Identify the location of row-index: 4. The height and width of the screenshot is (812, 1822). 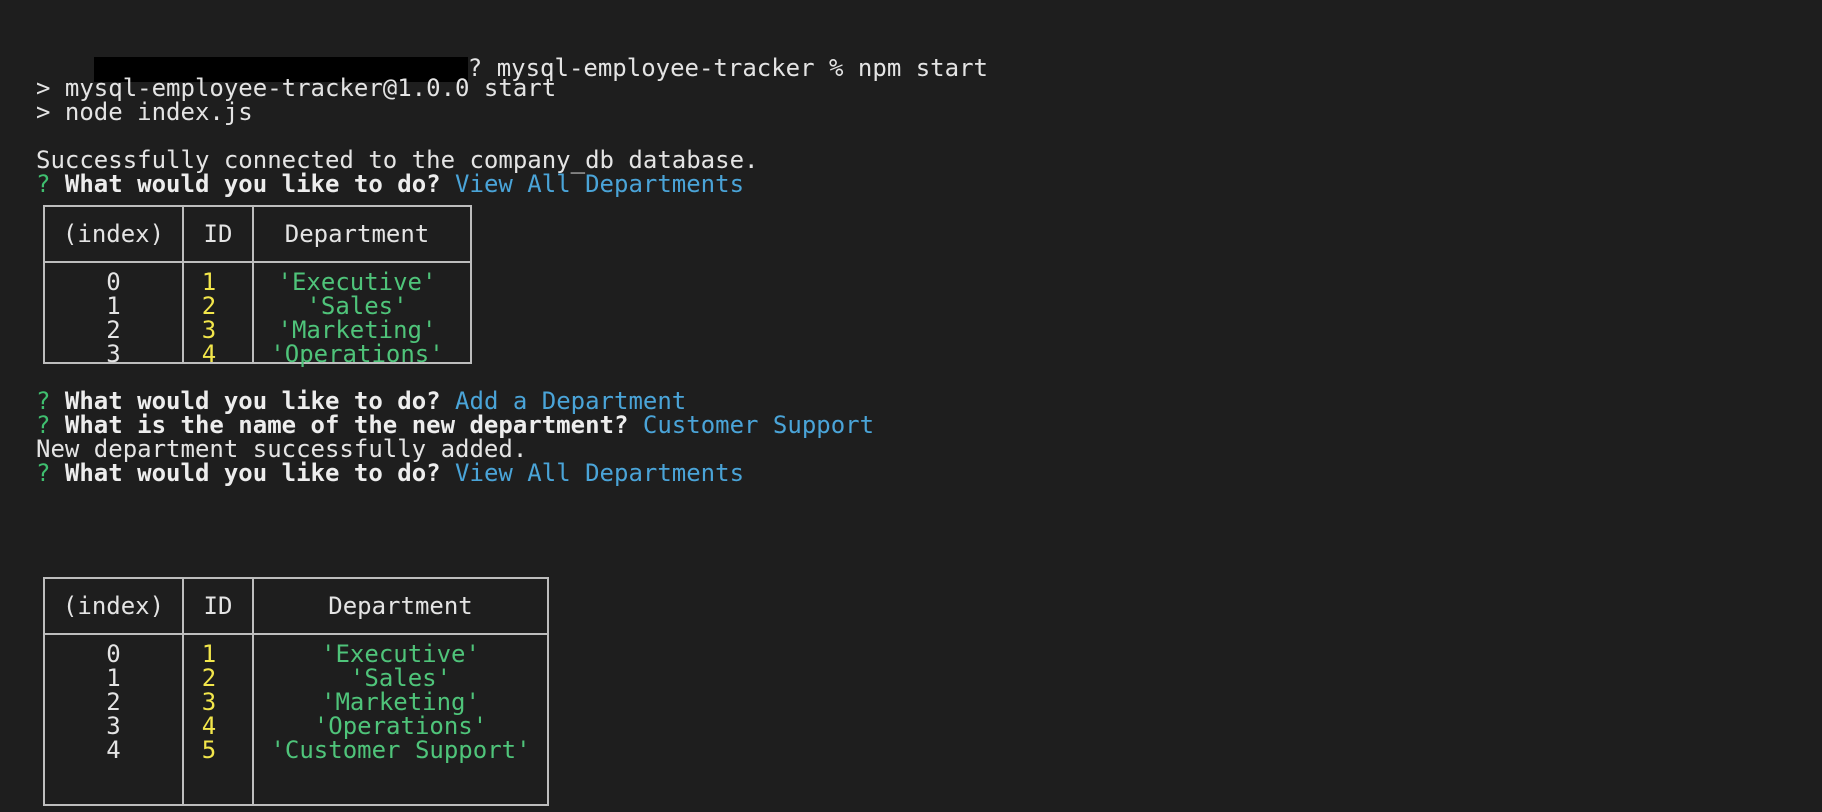
(113, 750).